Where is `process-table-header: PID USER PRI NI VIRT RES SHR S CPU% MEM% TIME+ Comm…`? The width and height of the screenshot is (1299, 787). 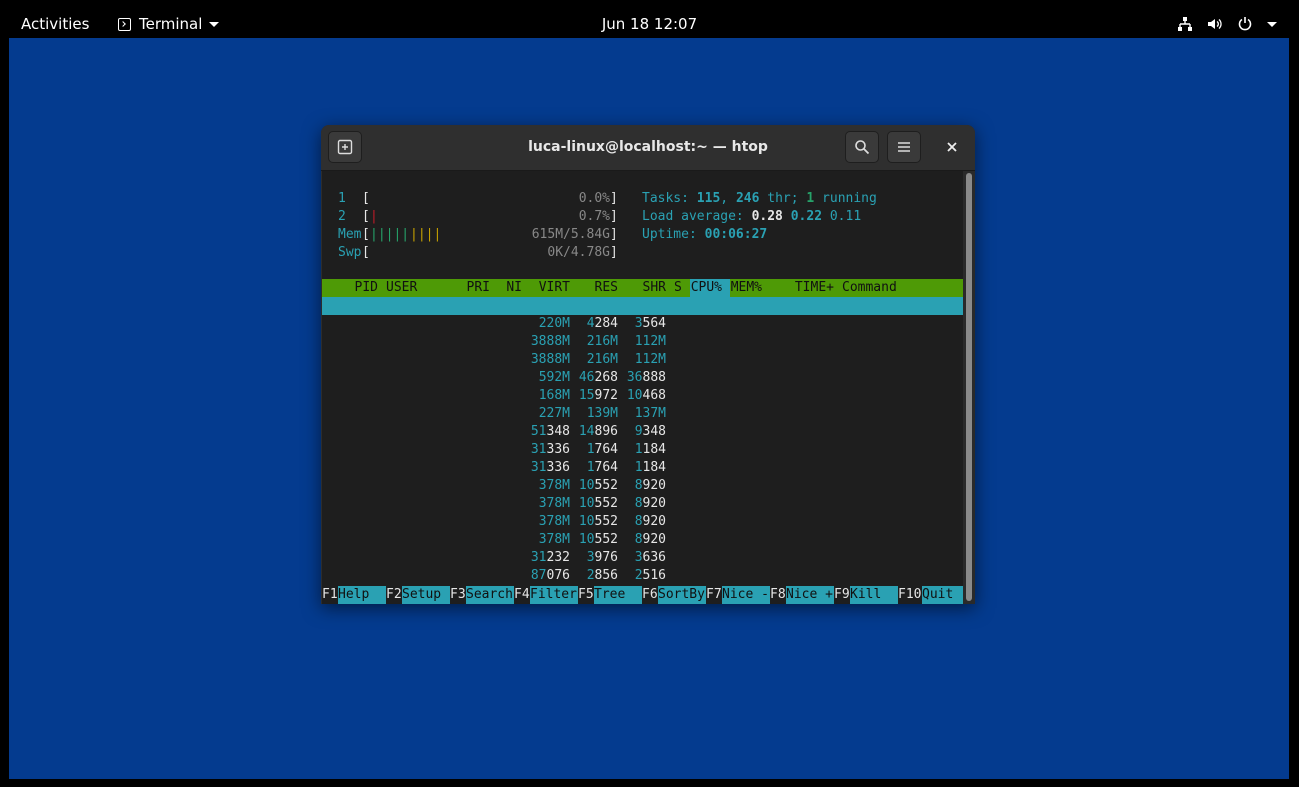 process-table-header: PID USER PRI NI VIRT RES SHR S CPU% MEM% TIME+ Comm… is located at coordinates (642, 288).